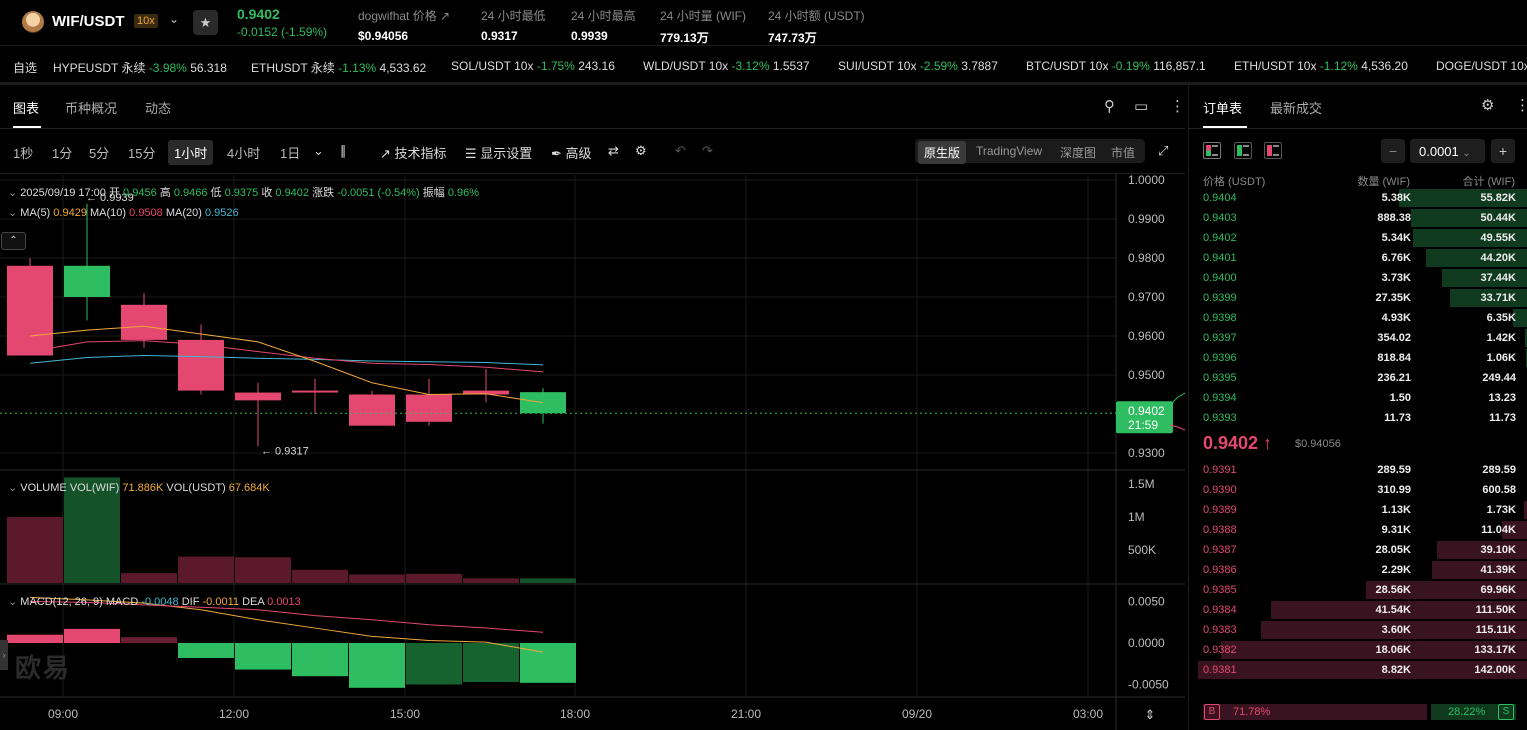 Image resolution: width=1527 pixels, height=730 pixels. I want to click on ask-row: 0.9390 310.99 600.58, so click(1358, 490).